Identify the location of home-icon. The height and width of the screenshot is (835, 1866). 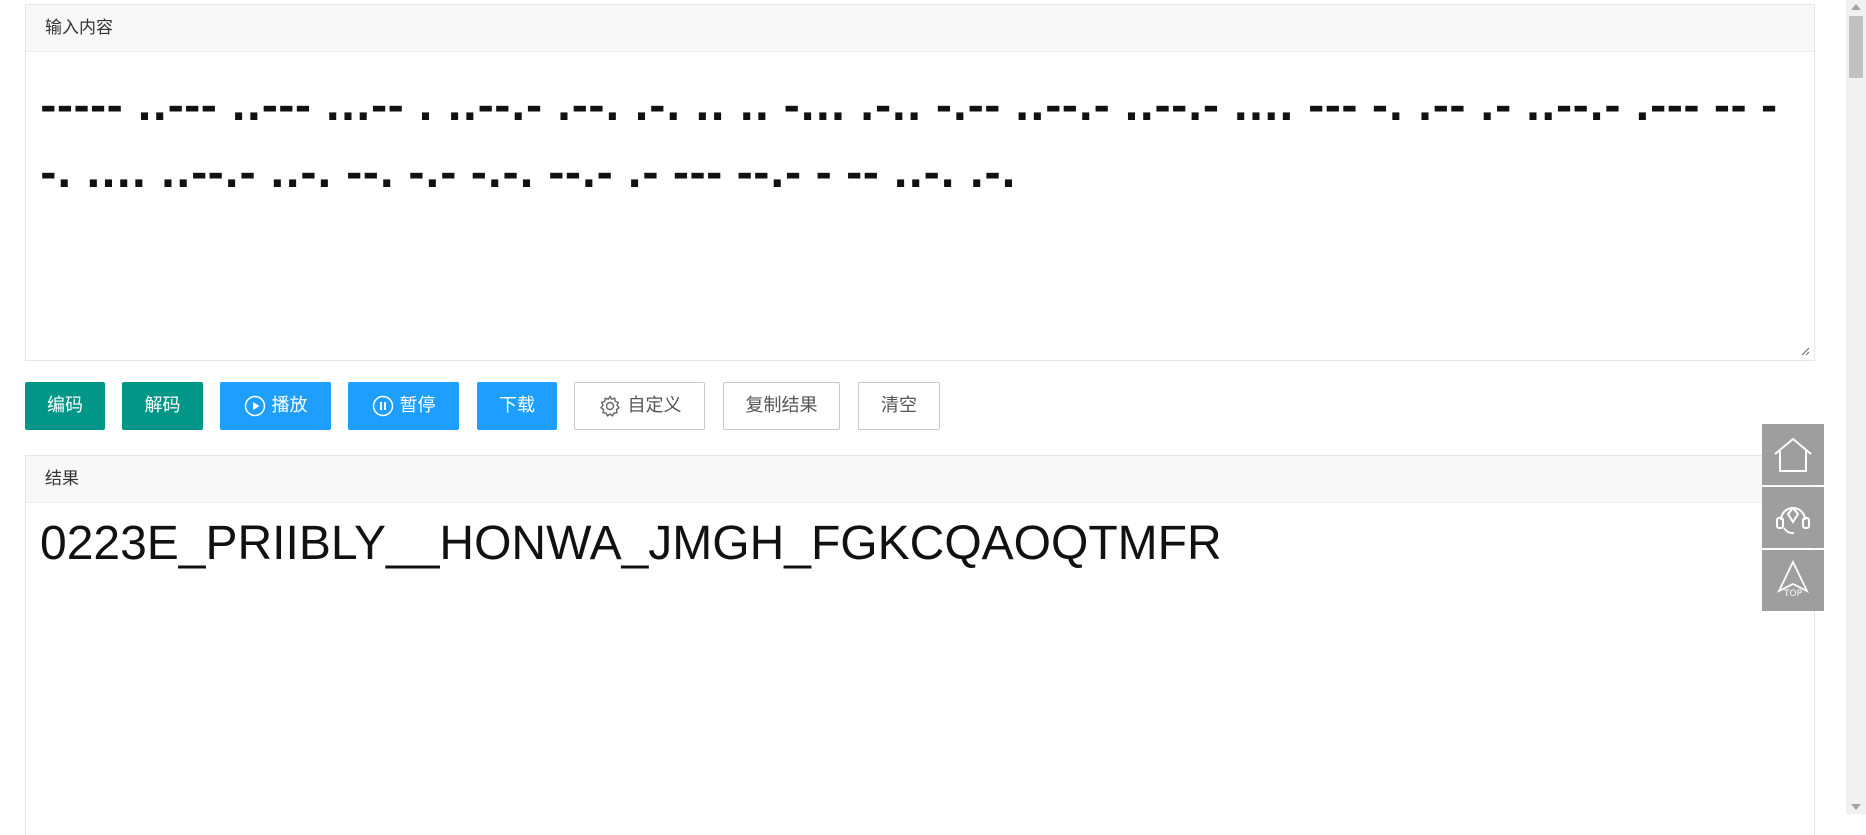
(1793, 454).